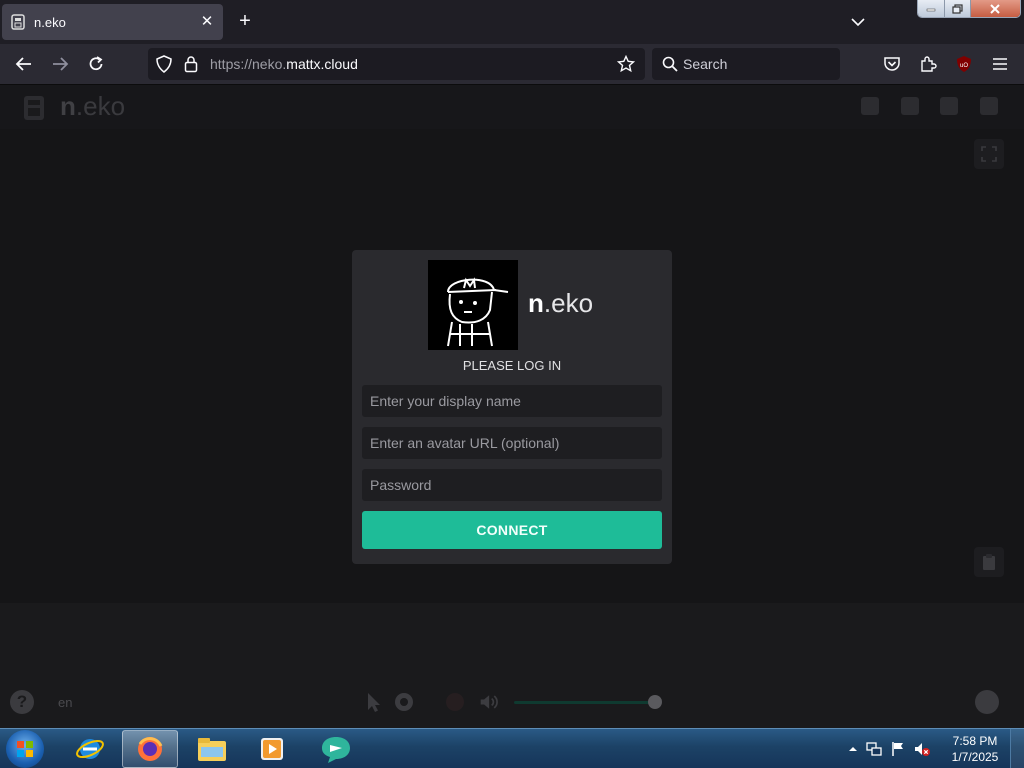 This screenshot has height=768, width=1024. I want to click on firefox-icon, so click(150, 749).